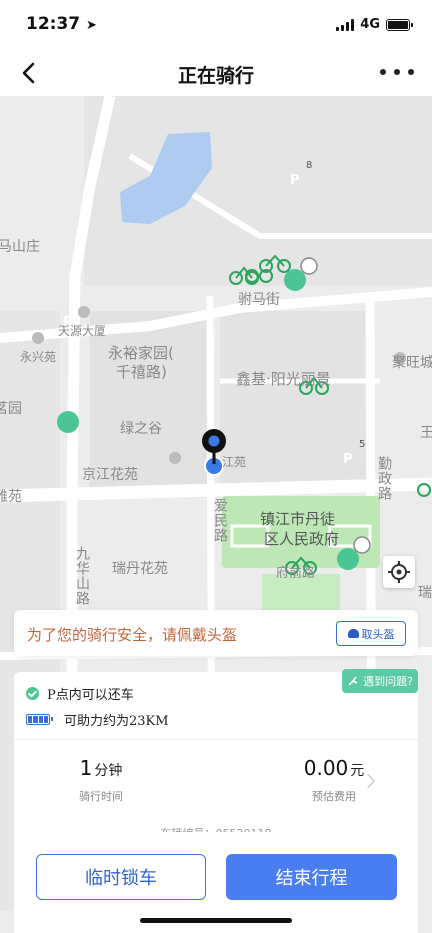  Describe the element at coordinates (397, 72) in the screenshot. I see `more-button` at that location.